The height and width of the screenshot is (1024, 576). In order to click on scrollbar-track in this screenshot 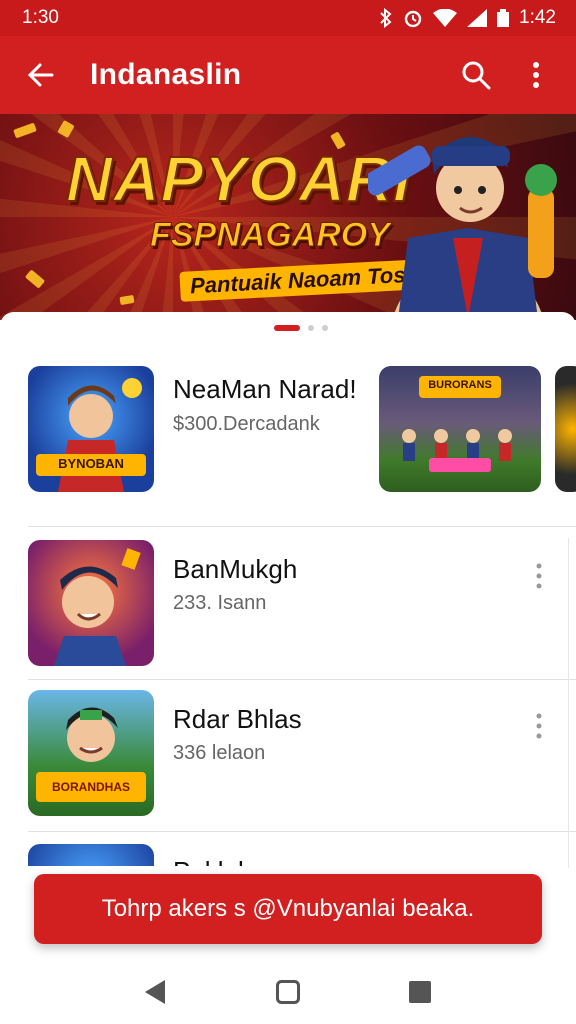, I will do `click(572, 703)`.